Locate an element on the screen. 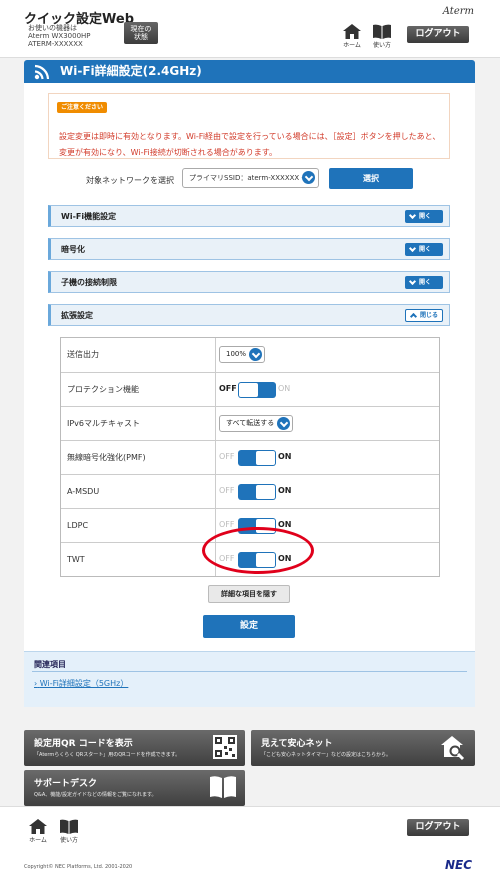 Image resolution: width=500 pixels, height=889 pixels. current-status-label-1: 現在の is located at coordinates (141, 29).